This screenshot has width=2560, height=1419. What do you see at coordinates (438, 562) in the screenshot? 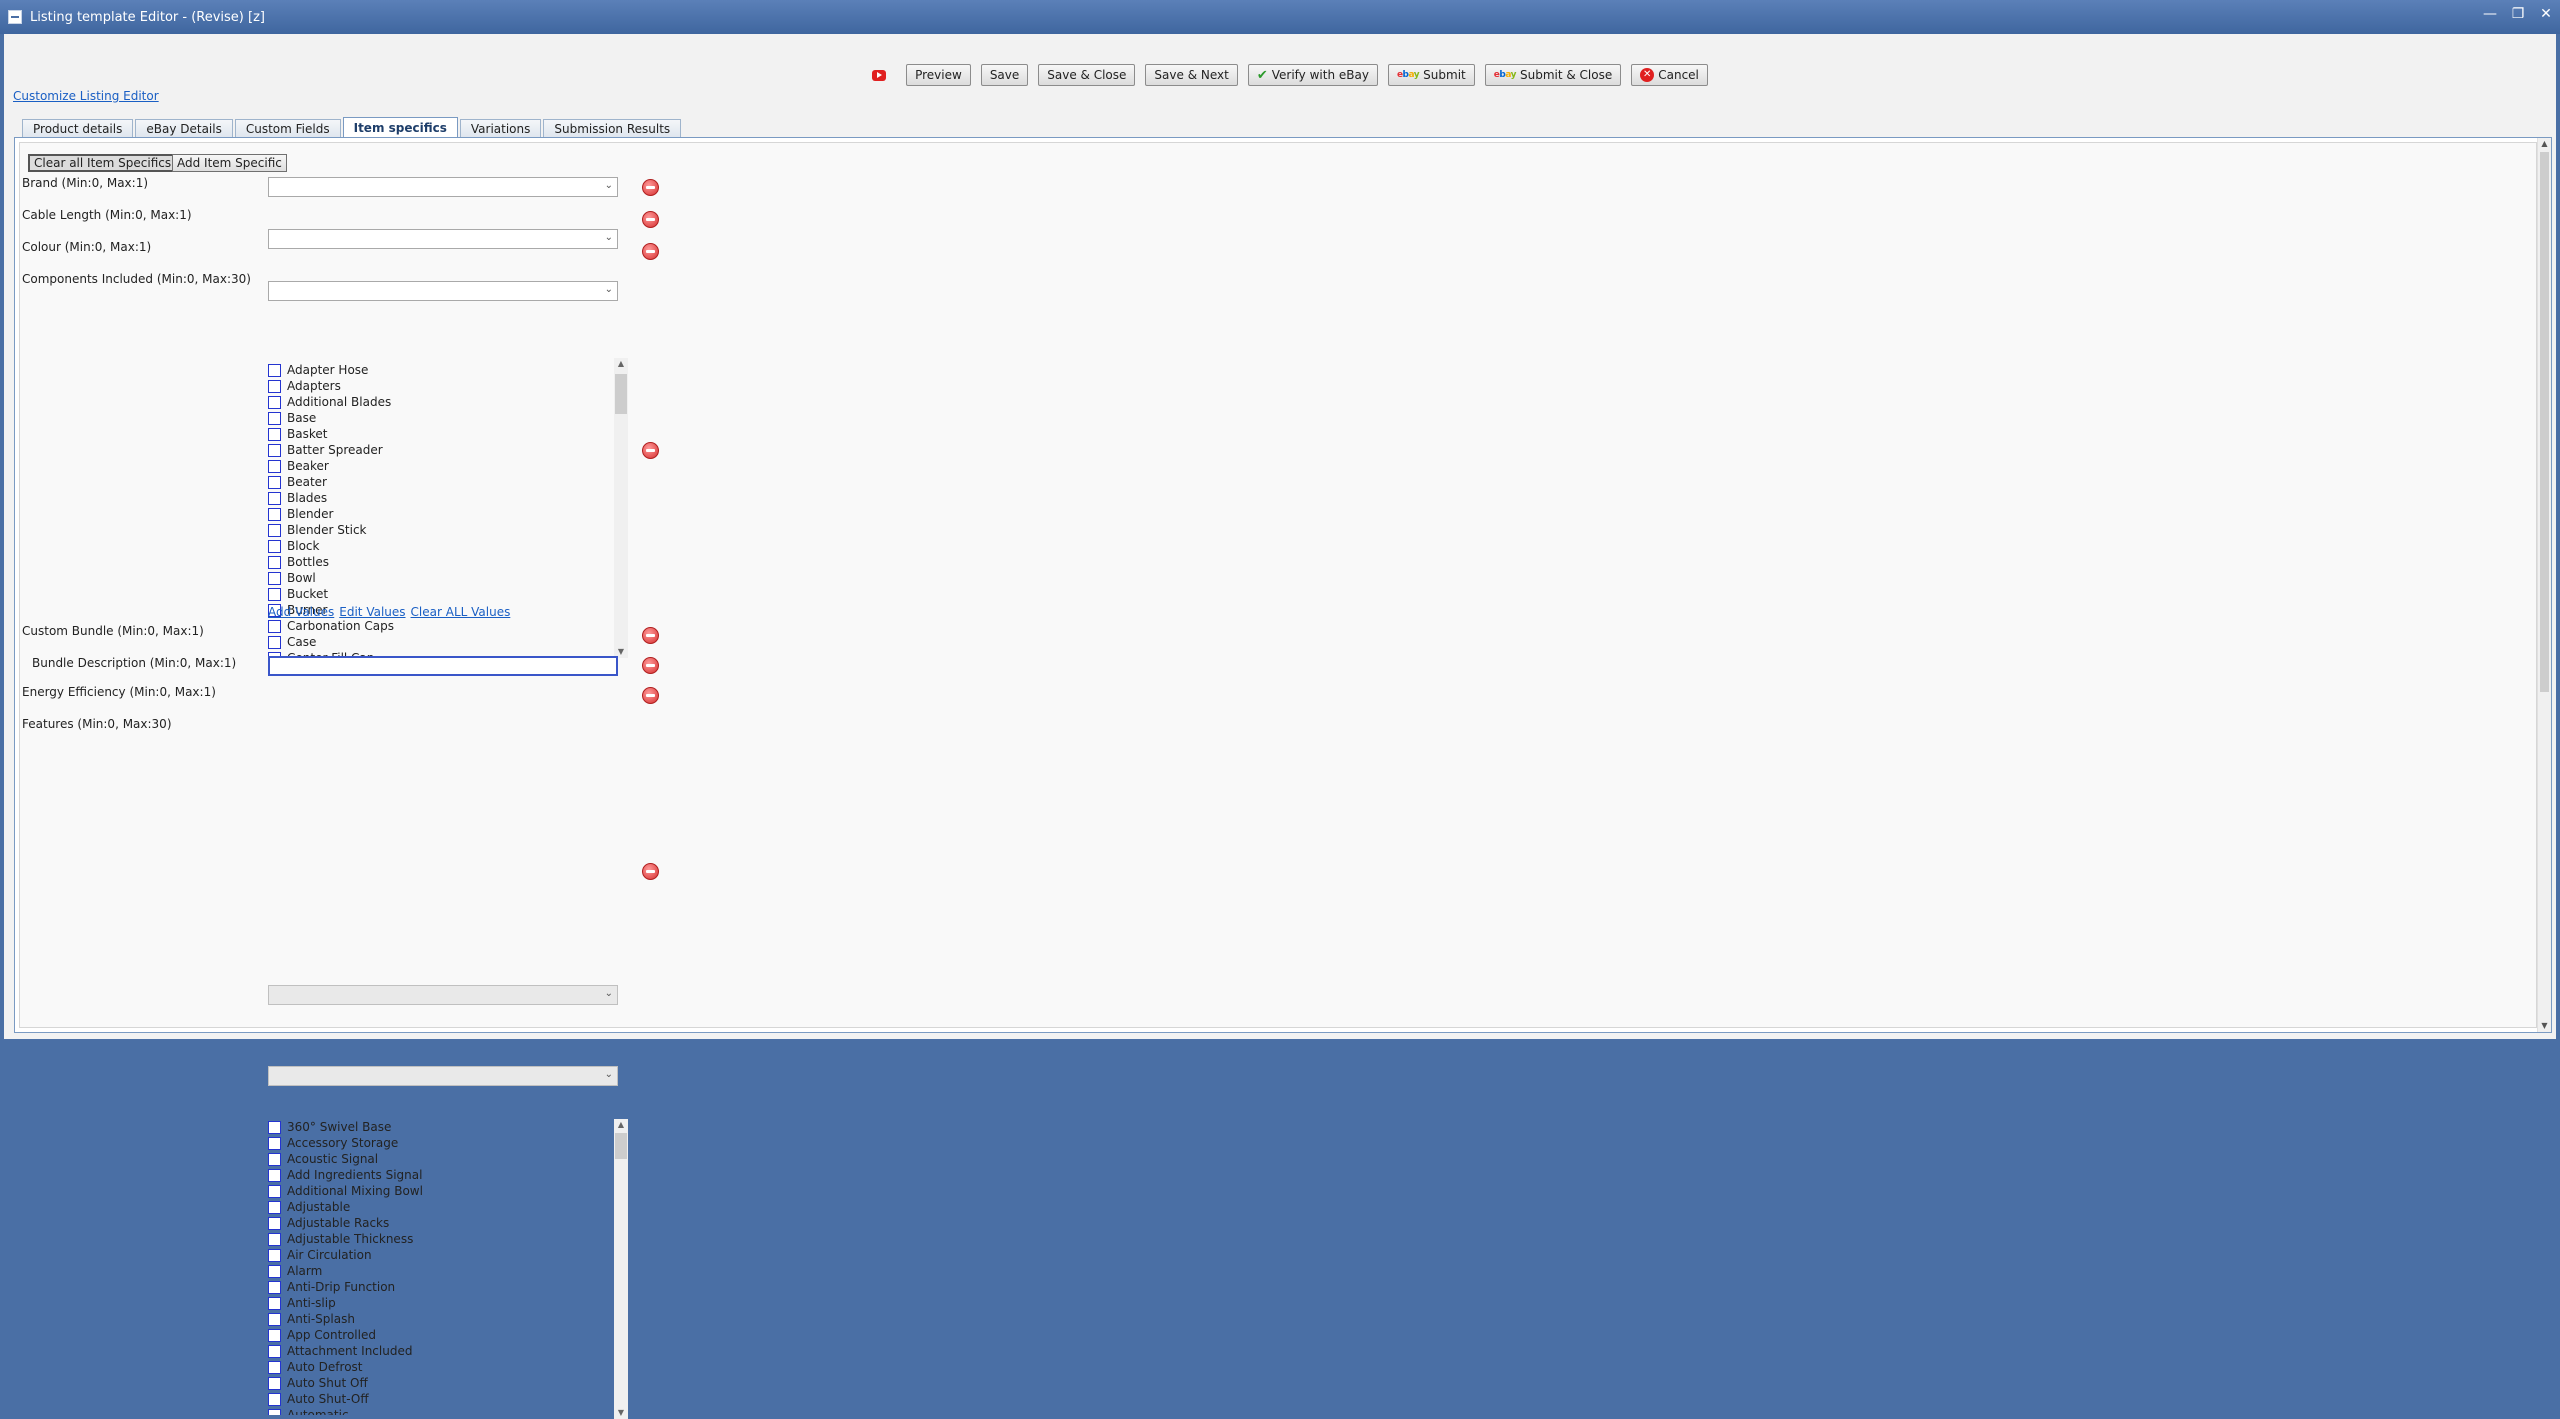
I see `checklist-item: Bottles` at bounding box center [438, 562].